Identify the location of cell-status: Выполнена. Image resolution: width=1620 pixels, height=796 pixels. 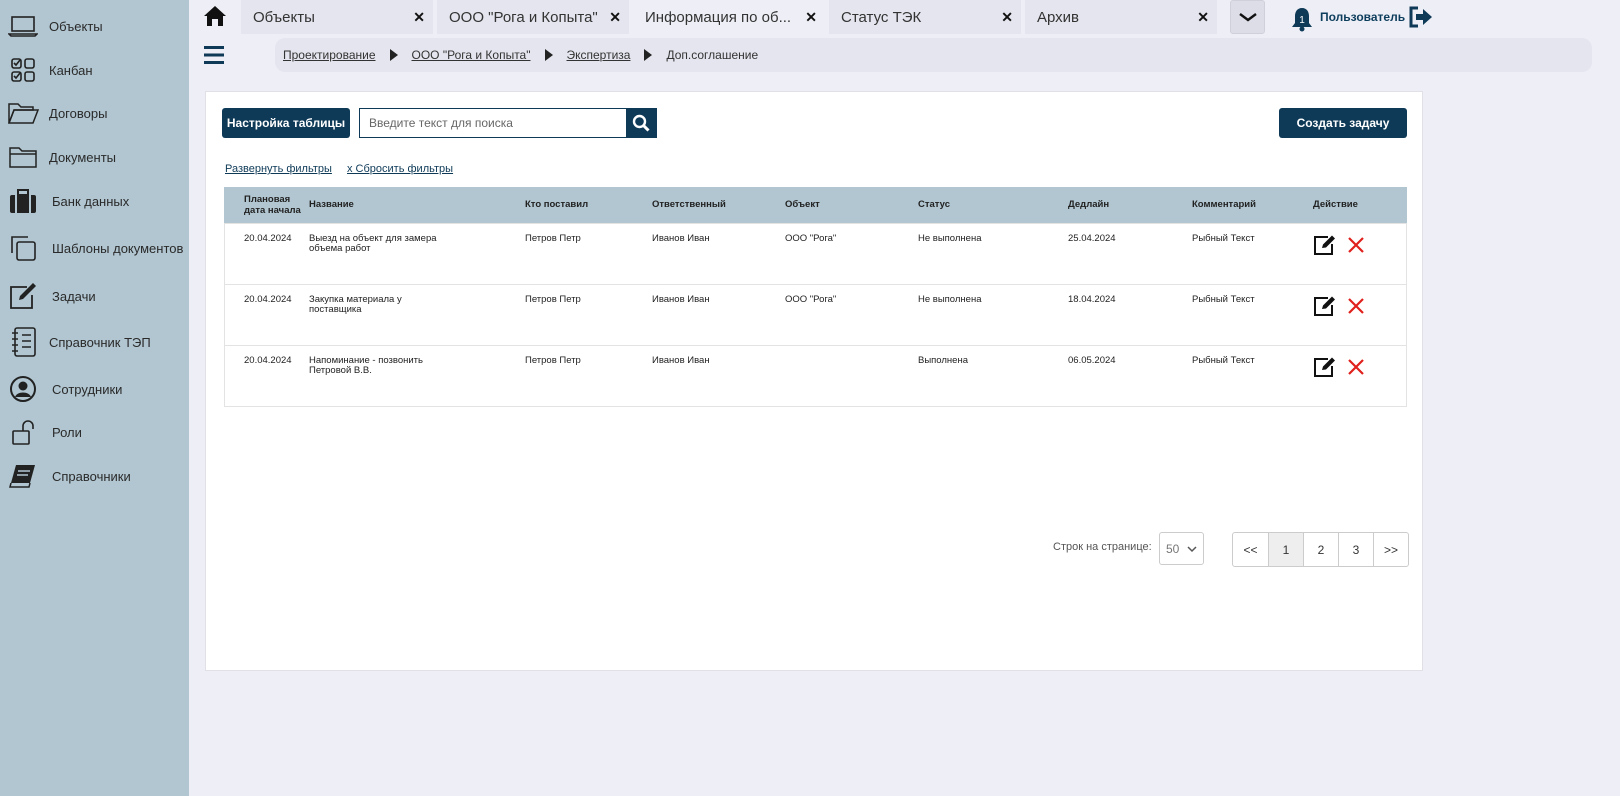
(987, 375).